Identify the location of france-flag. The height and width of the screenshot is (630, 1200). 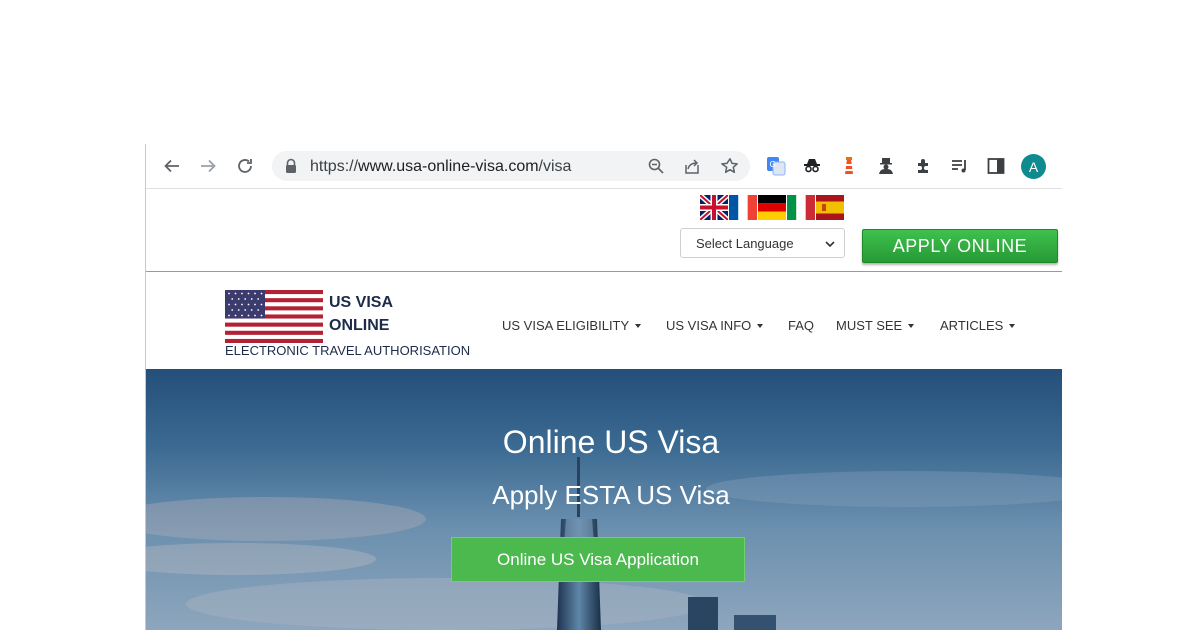
(743, 207).